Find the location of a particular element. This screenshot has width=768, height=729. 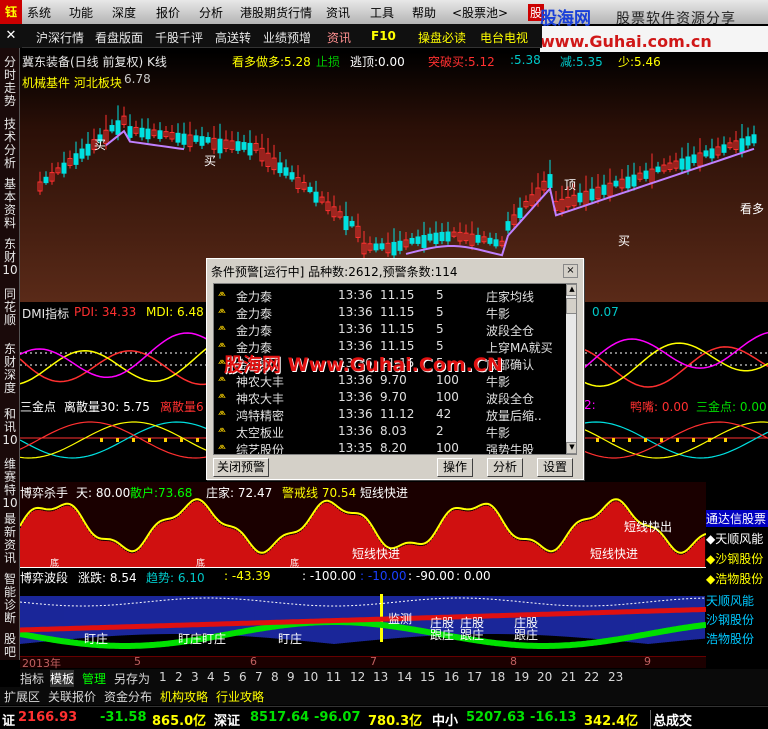

tab-num: 3 is located at coordinates (195, 677).